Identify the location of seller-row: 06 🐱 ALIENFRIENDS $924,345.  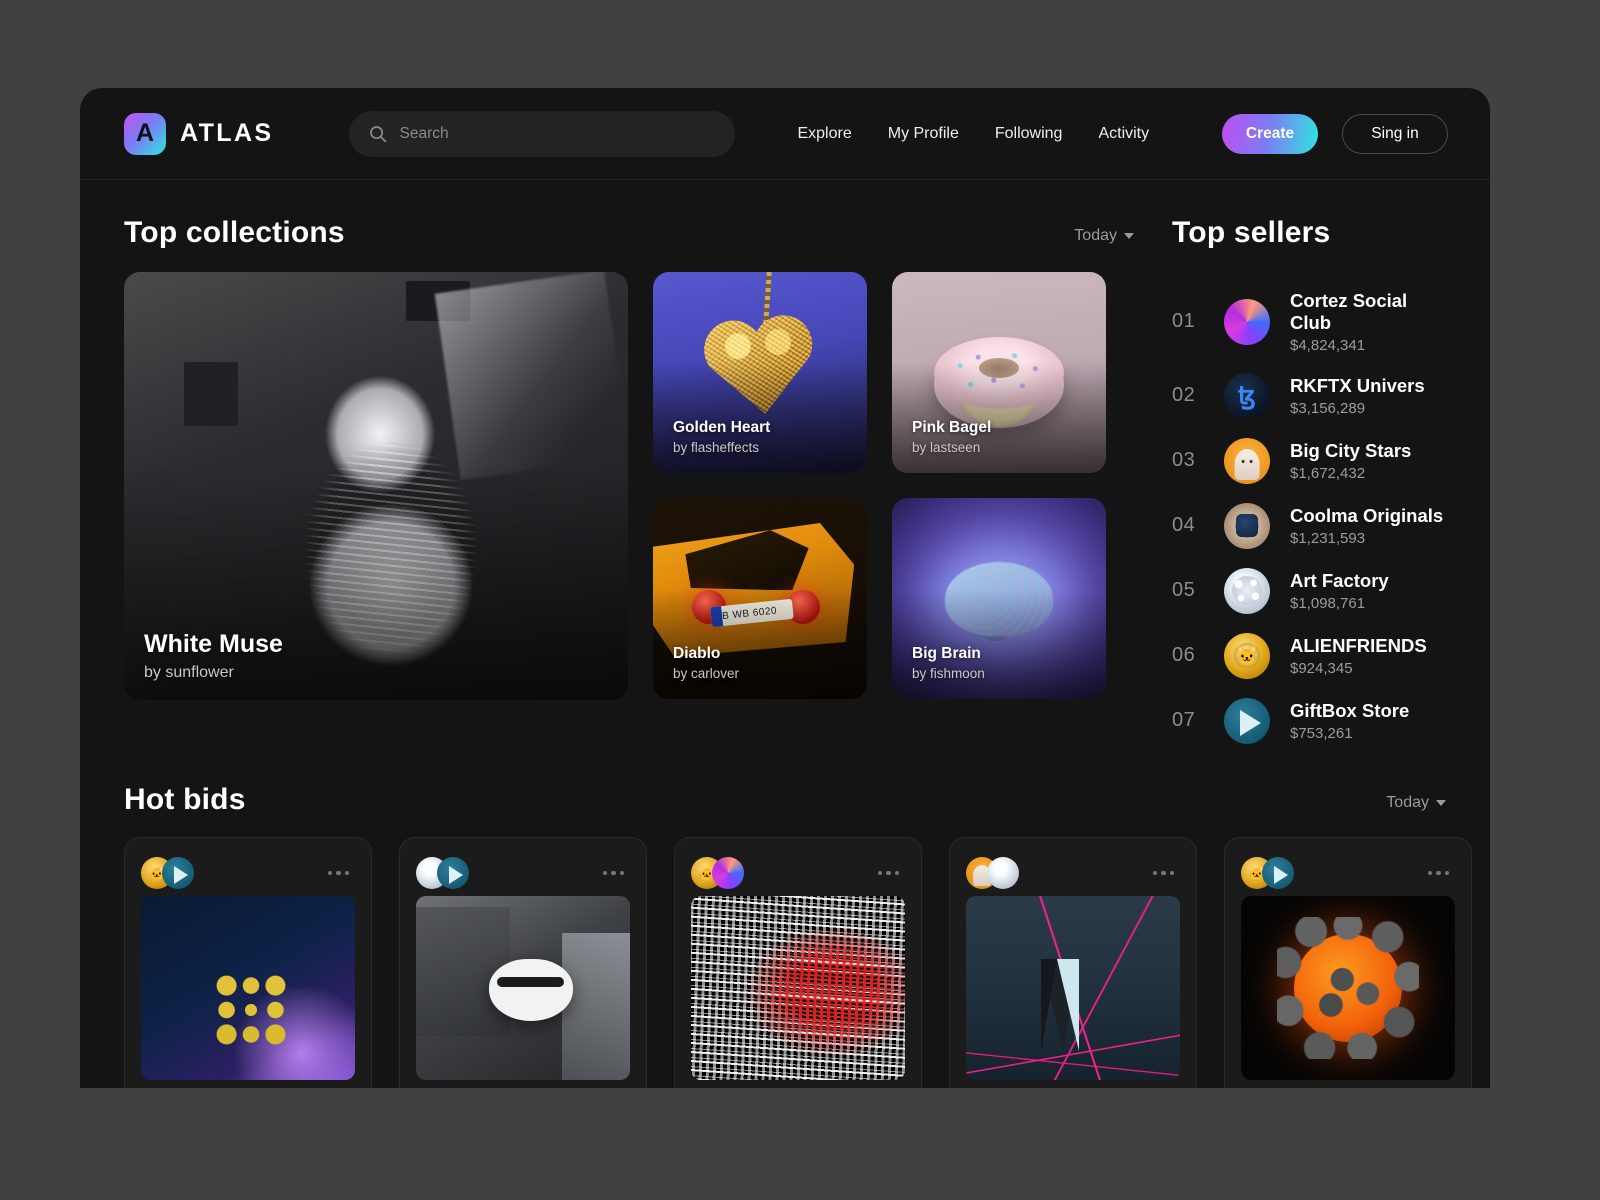
(1309, 655).